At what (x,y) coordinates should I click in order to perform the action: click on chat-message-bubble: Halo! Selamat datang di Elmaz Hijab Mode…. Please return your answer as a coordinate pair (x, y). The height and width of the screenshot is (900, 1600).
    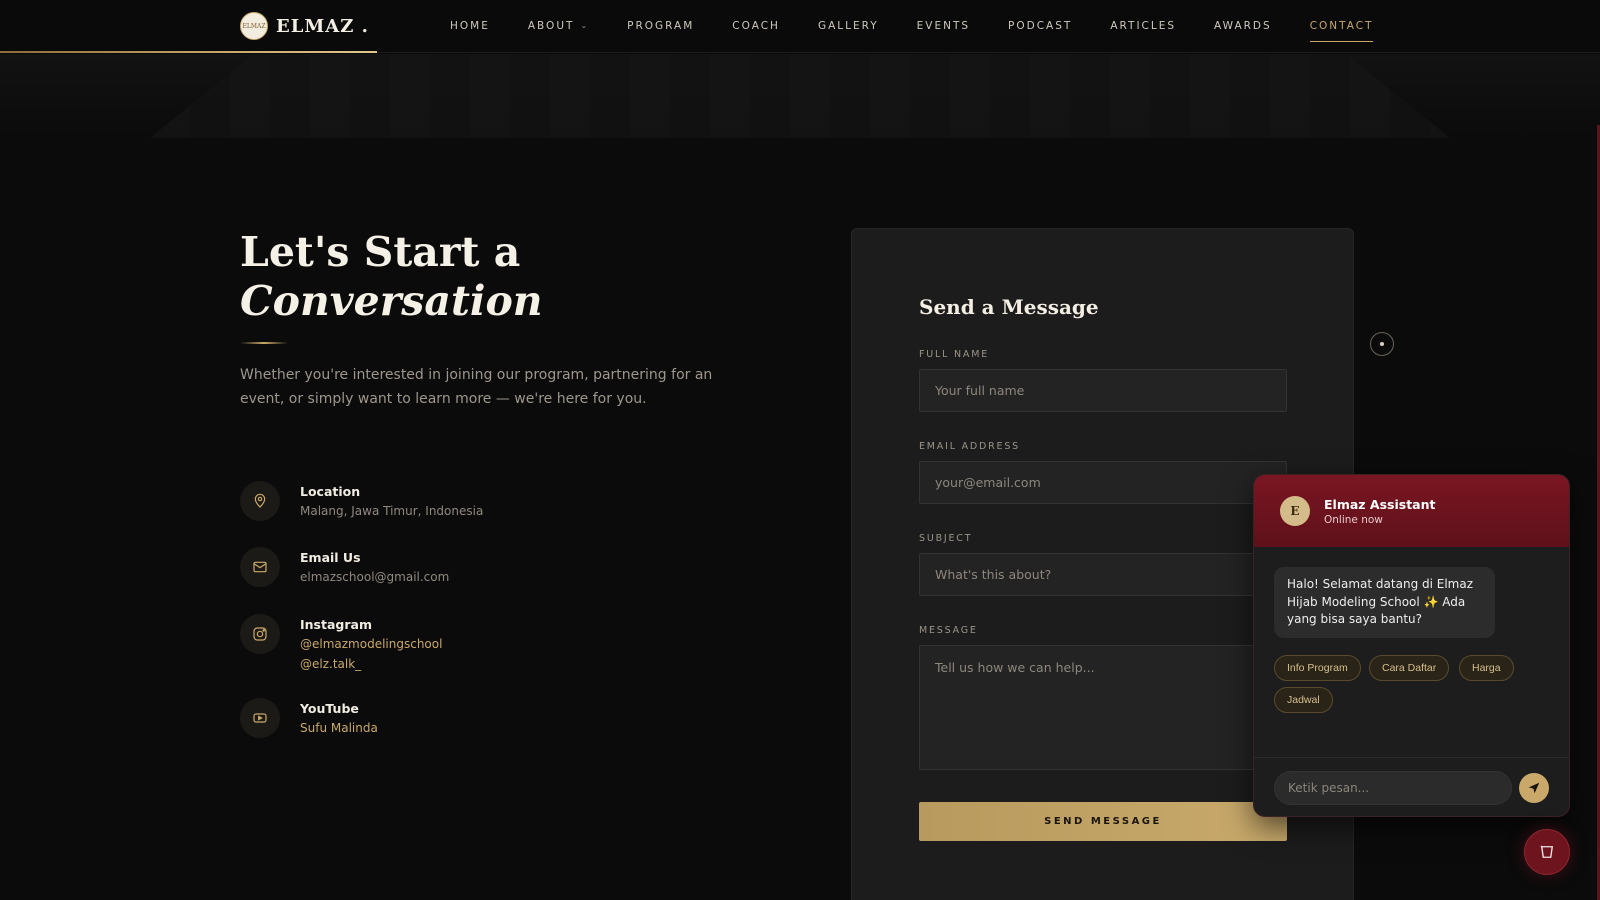
    Looking at the image, I should click on (1384, 602).